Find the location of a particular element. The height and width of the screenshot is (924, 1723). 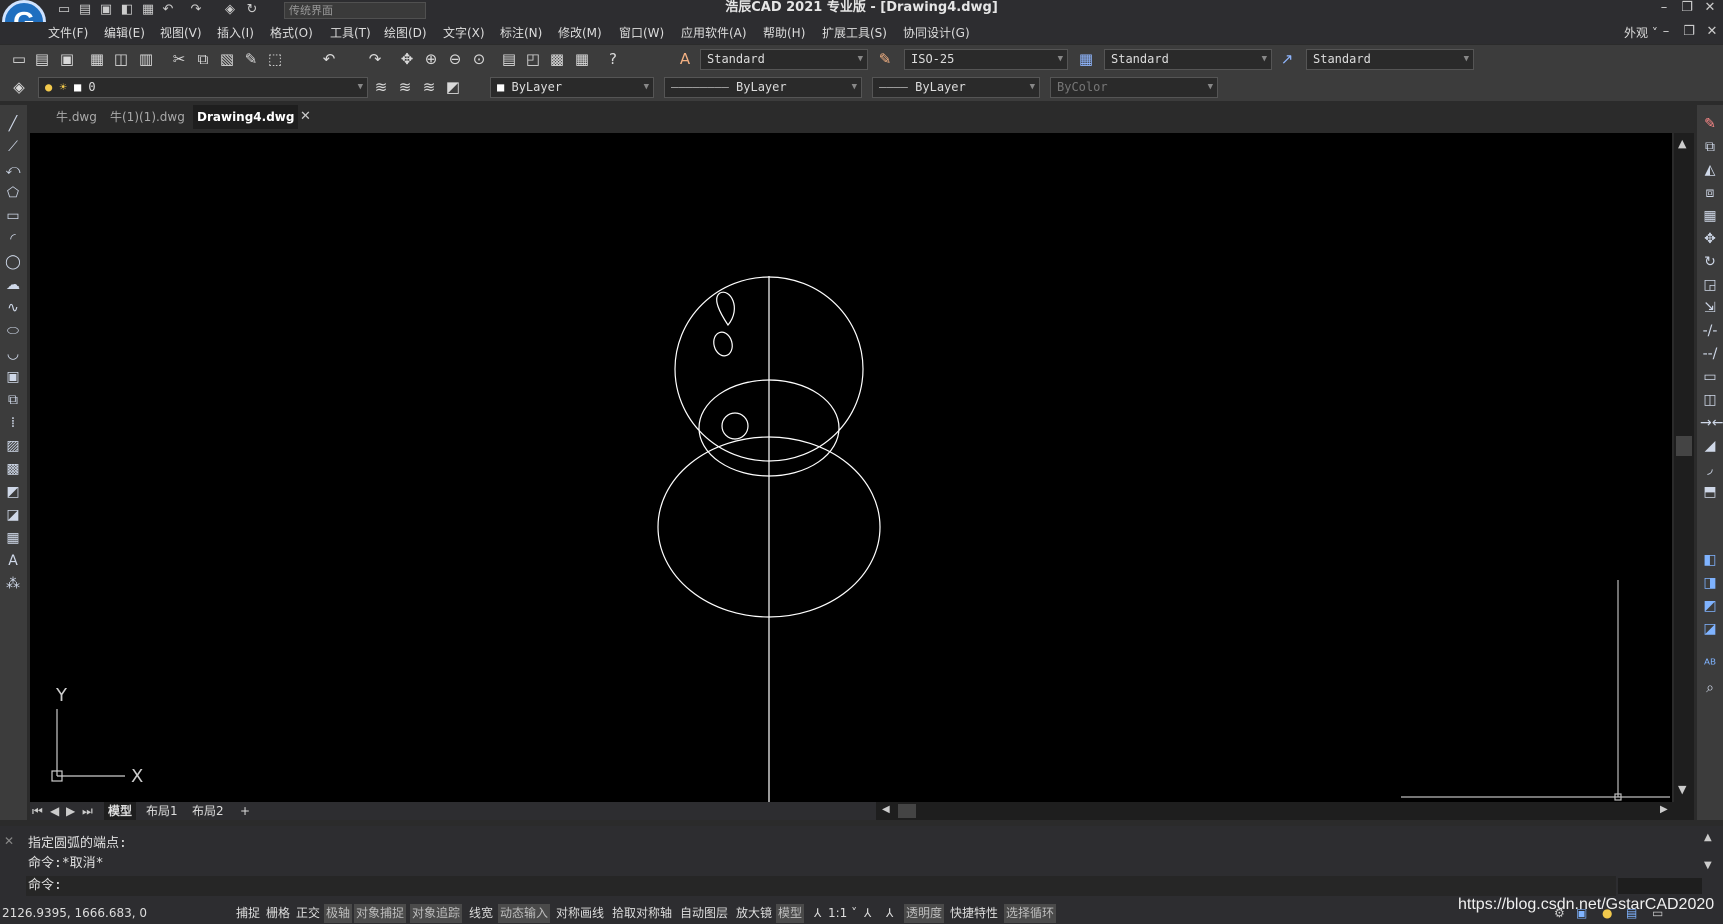

scroll-down-icon: ▼ is located at coordinates (1682, 789).